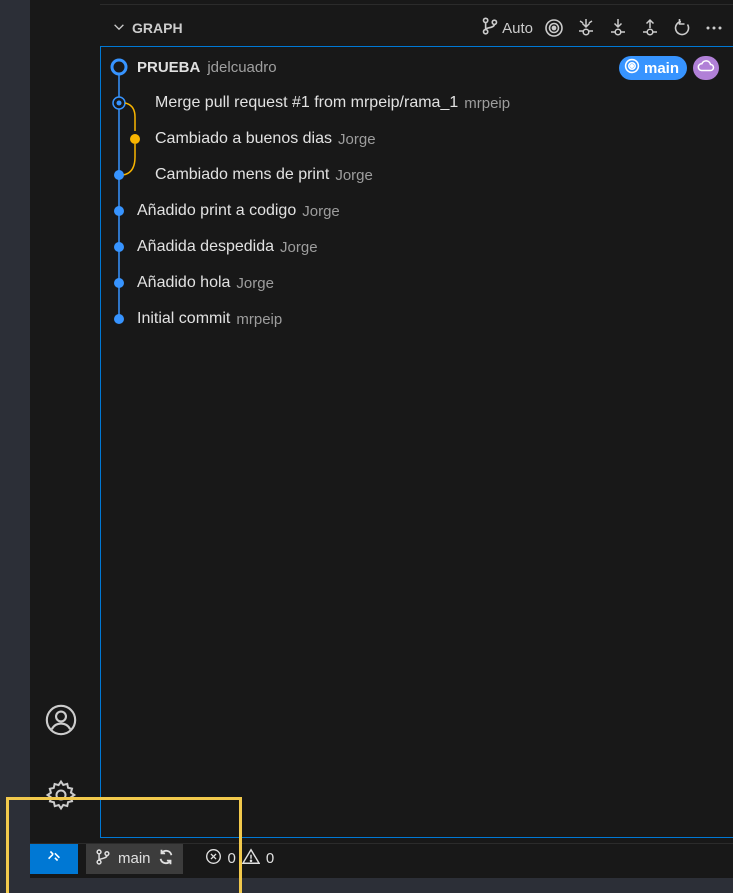 This screenshot has width=733, height=893. I want to click on graph-toolbar: Auto, so click(602, 28).